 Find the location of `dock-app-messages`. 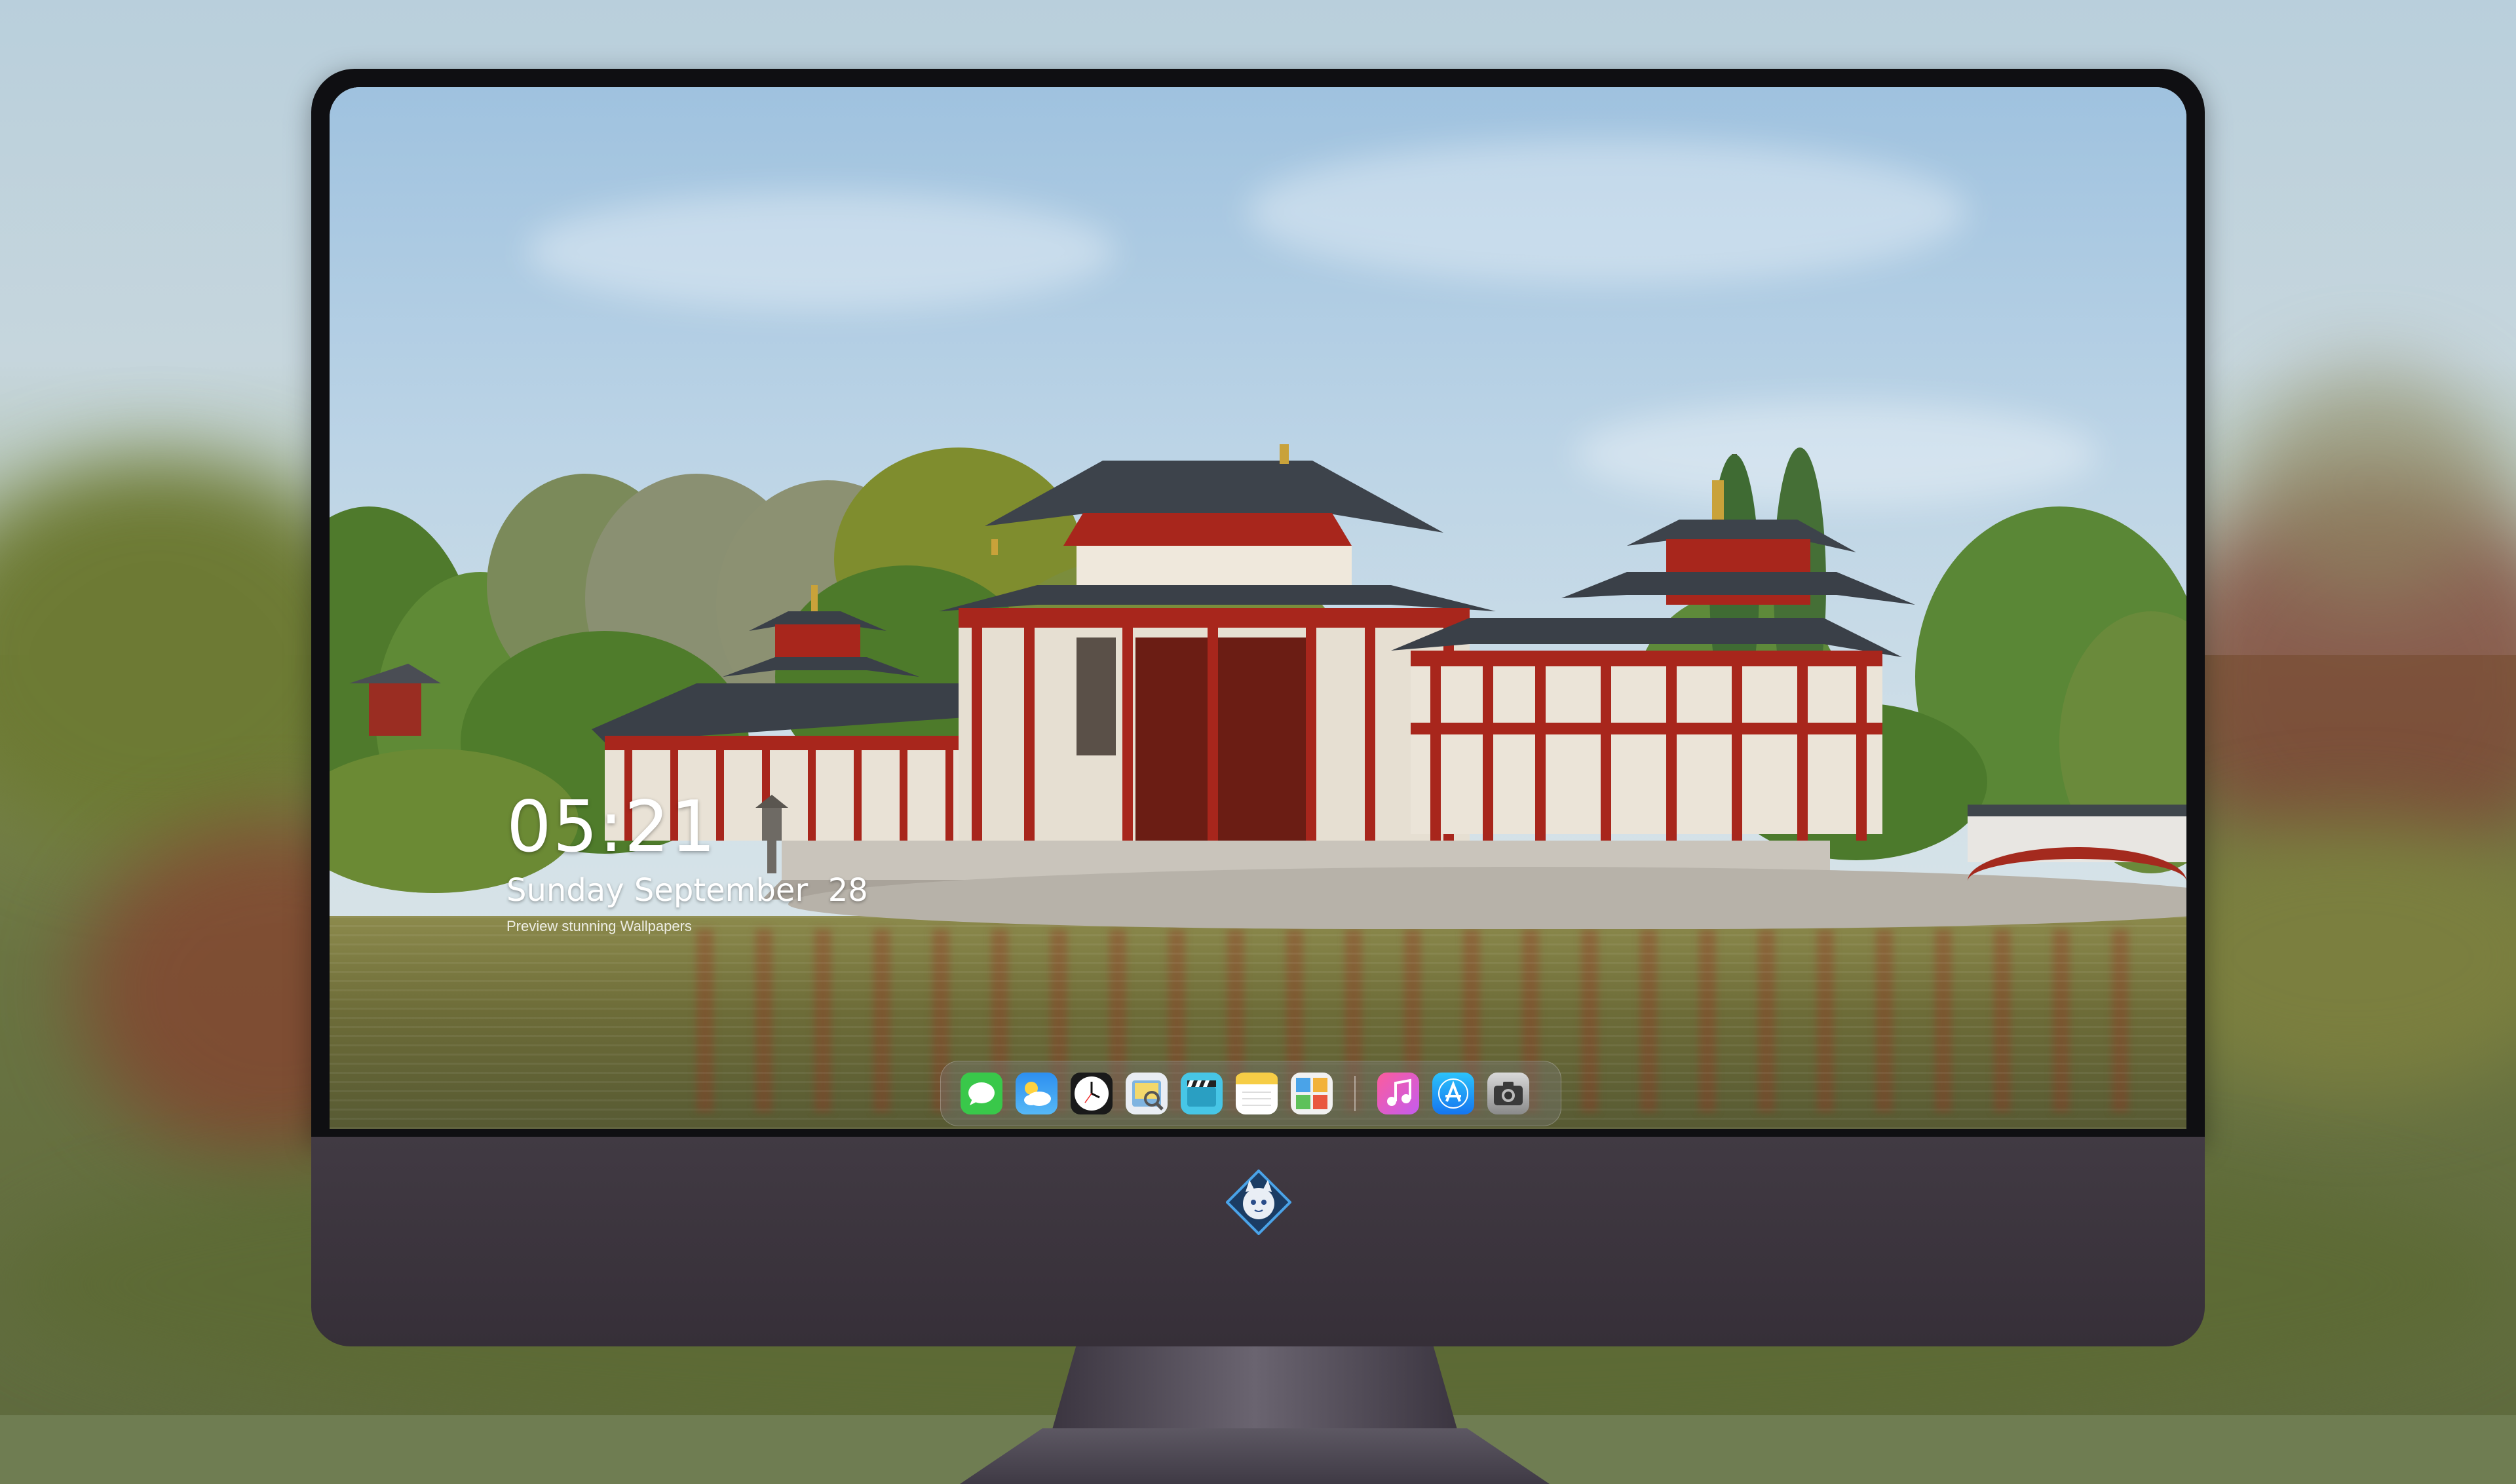

dock-app-messages is located at coordinates (981, 1093).